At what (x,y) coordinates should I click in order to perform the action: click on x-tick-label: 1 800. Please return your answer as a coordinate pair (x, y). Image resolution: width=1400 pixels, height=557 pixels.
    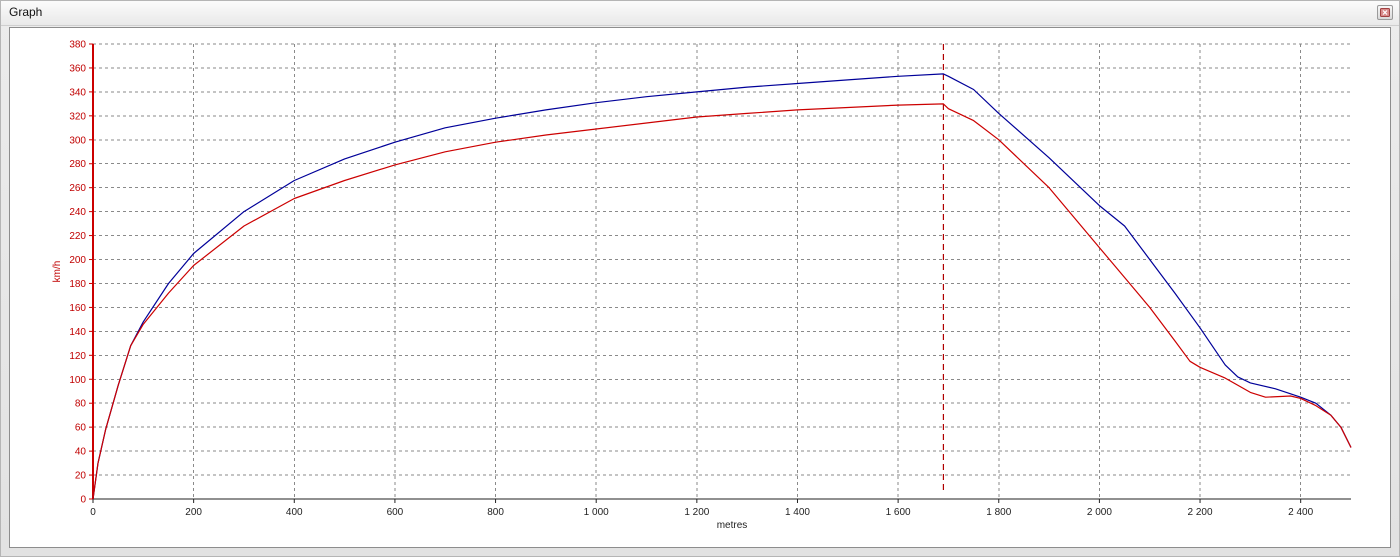
    Looking at the image, I should click on (998, 512).